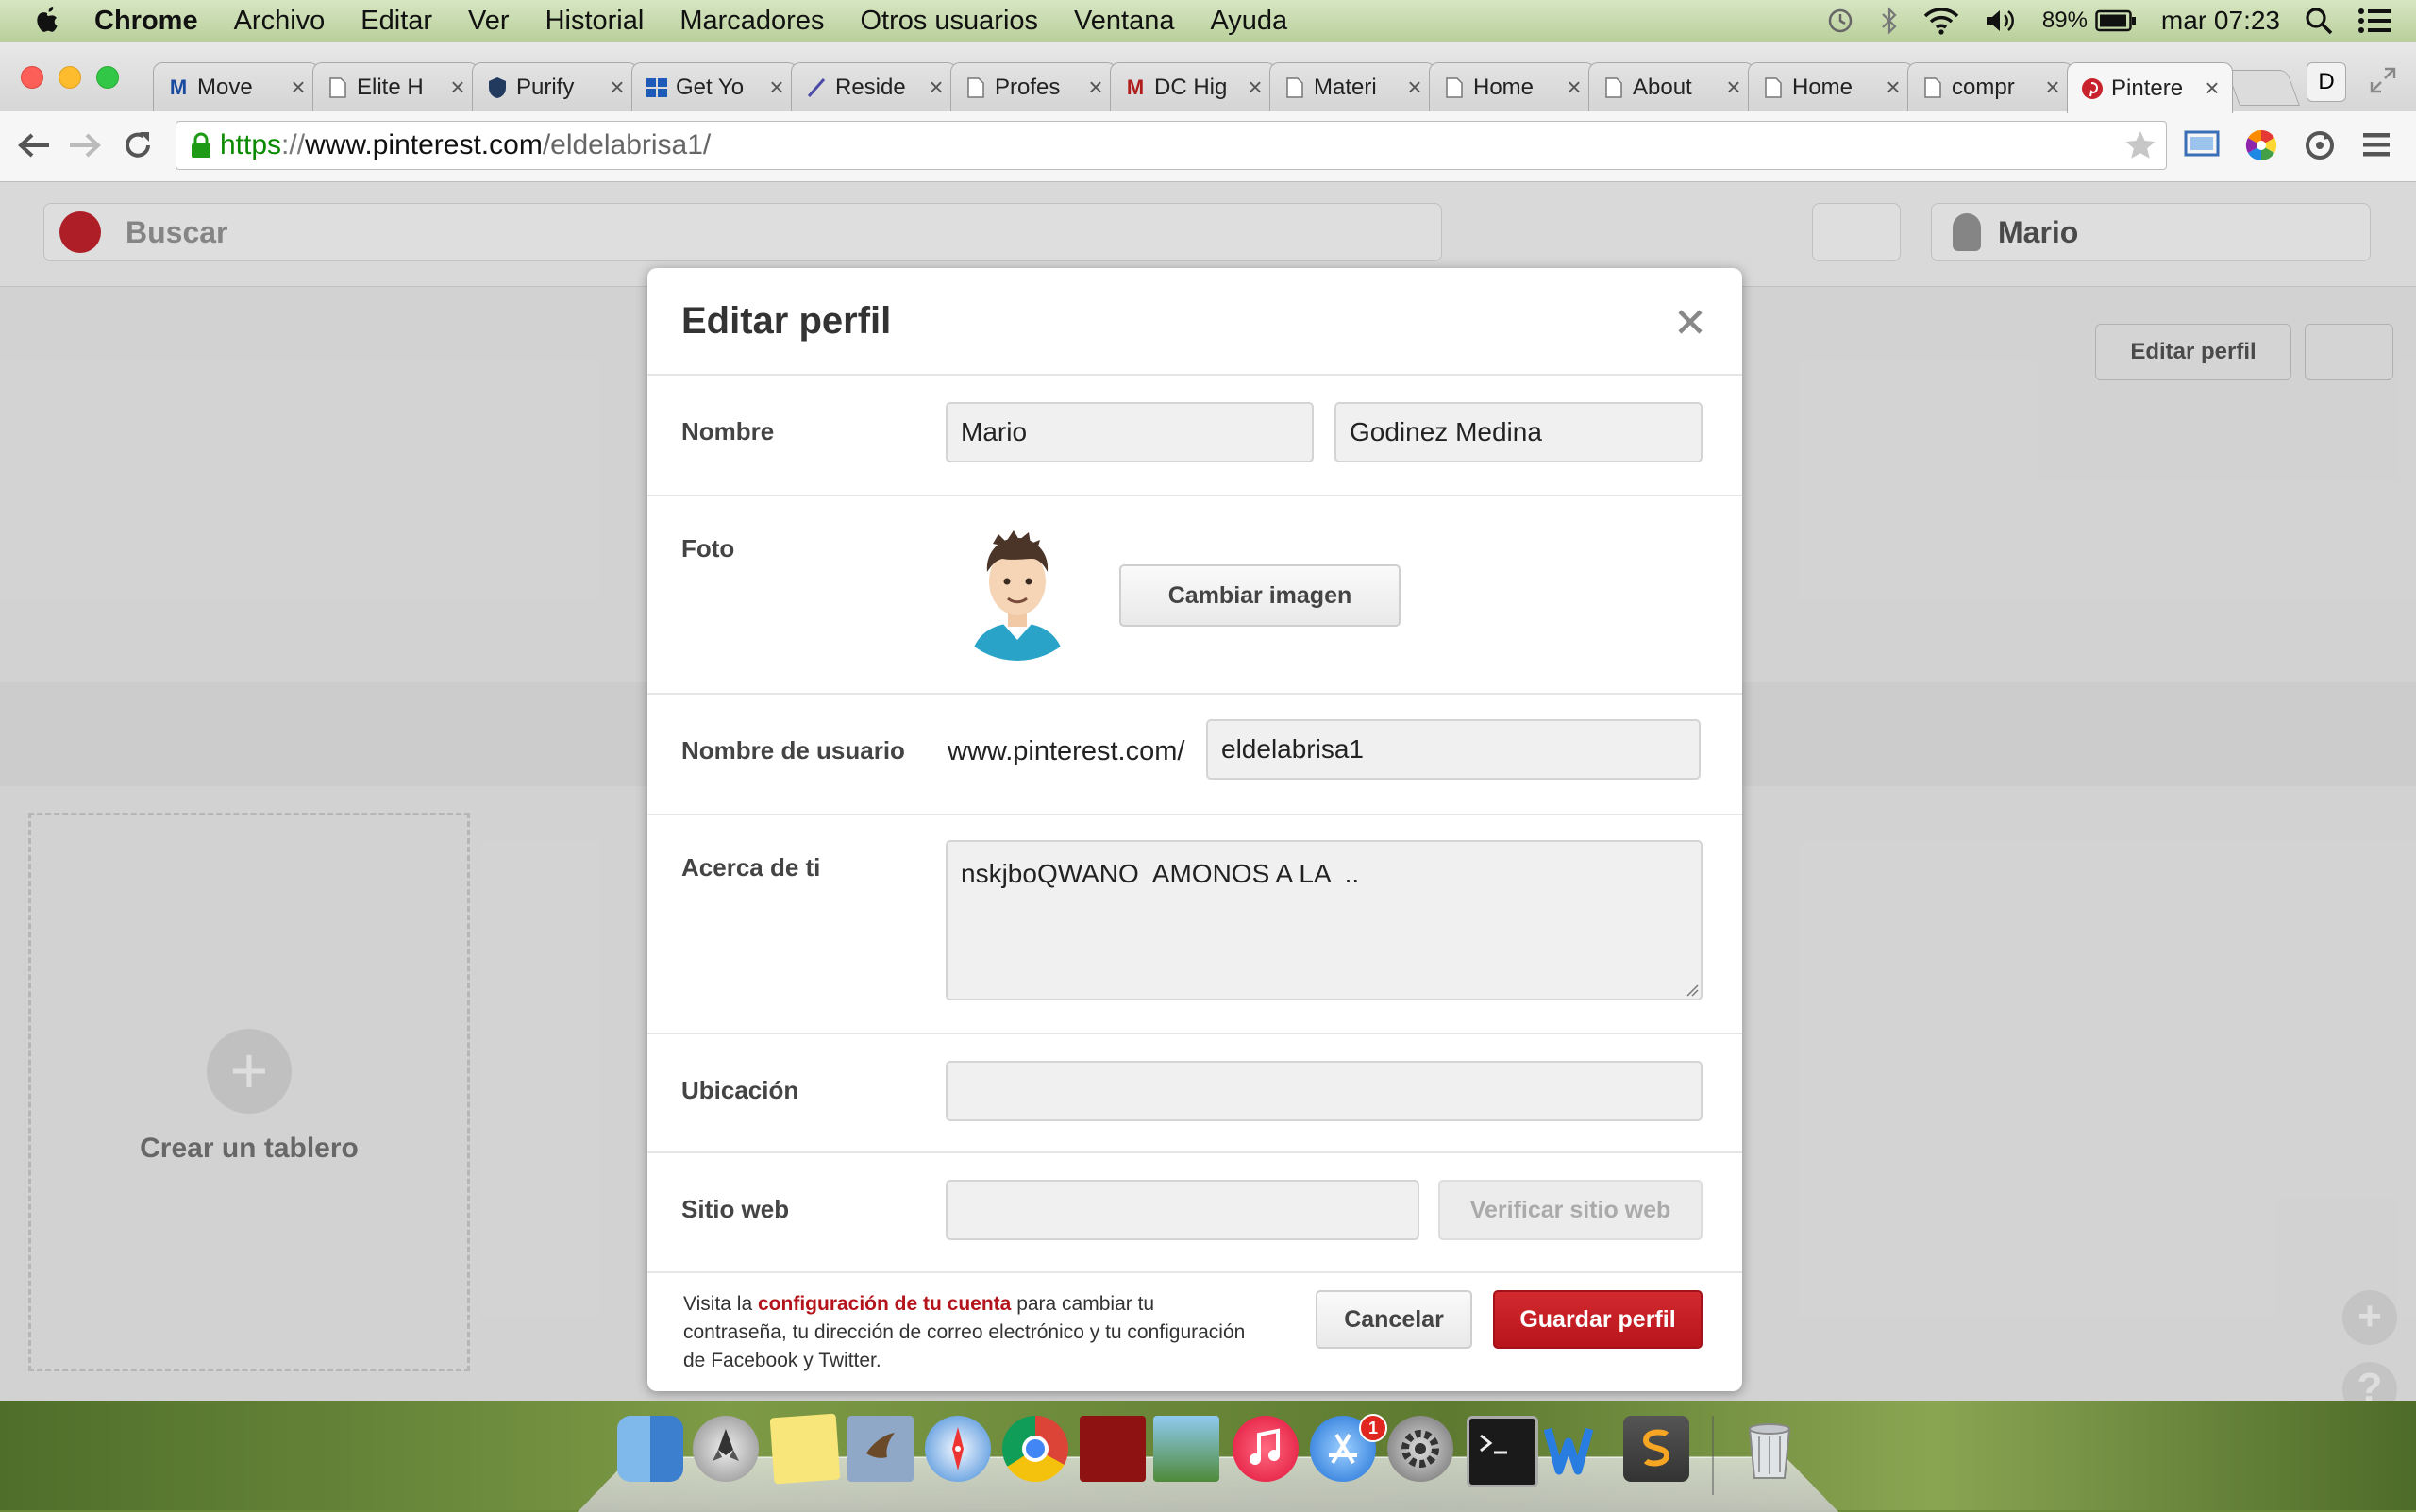 The height and width of the screenshot is (1512, 2416). What do you see at coordinates (1577, 1449) in the screenshot?
I see `word-icon` at bounding box center [1577, 1449].